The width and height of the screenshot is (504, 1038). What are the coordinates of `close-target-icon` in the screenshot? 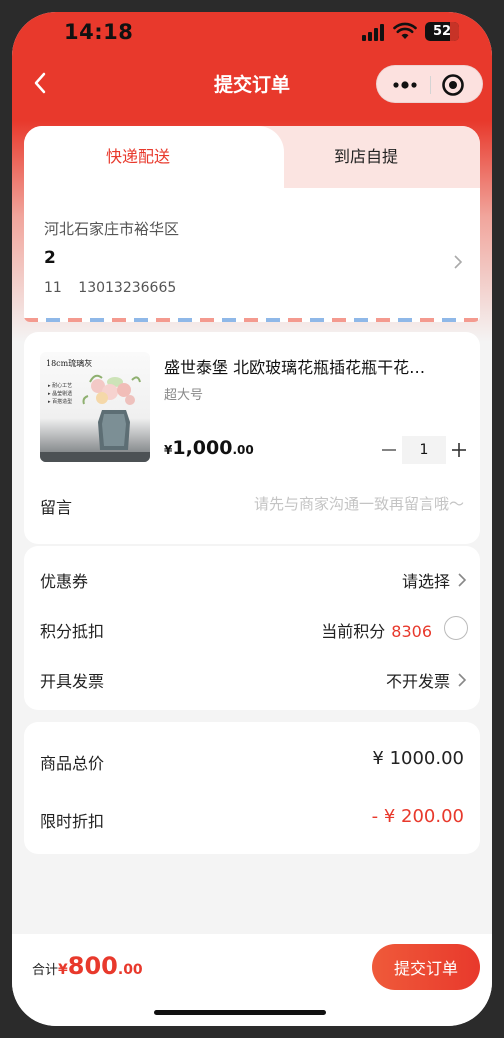 It's located at (453, 85).